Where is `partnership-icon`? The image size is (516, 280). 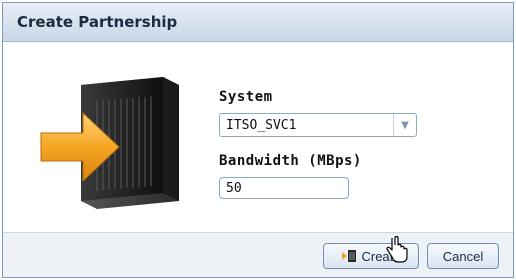
partnership-icon is located at coordinates (349, 256).